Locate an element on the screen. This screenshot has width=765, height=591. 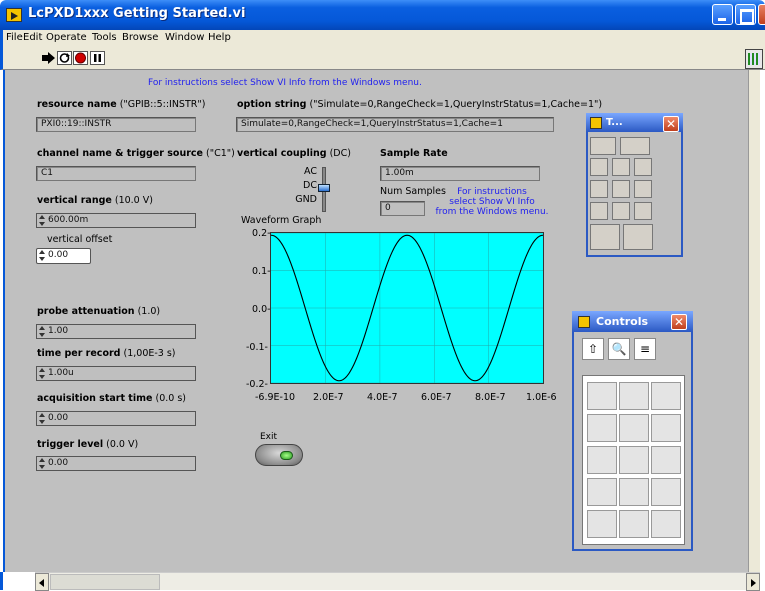
trigger-level-control: 0.00 is located at coordinates (116, 463).